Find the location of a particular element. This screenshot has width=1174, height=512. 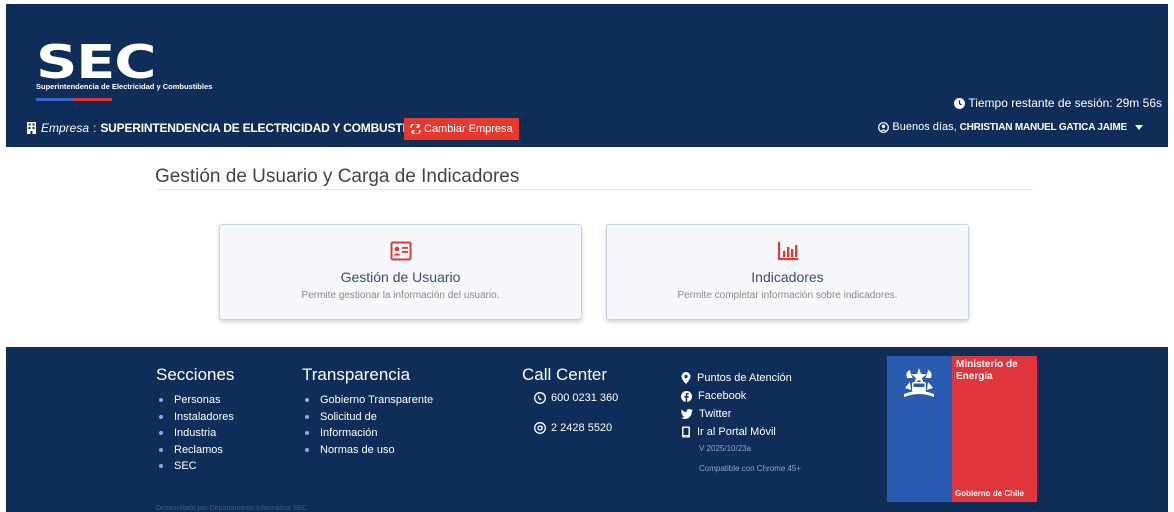

link-twitter: Twitter is located at coordinates (741, 414).